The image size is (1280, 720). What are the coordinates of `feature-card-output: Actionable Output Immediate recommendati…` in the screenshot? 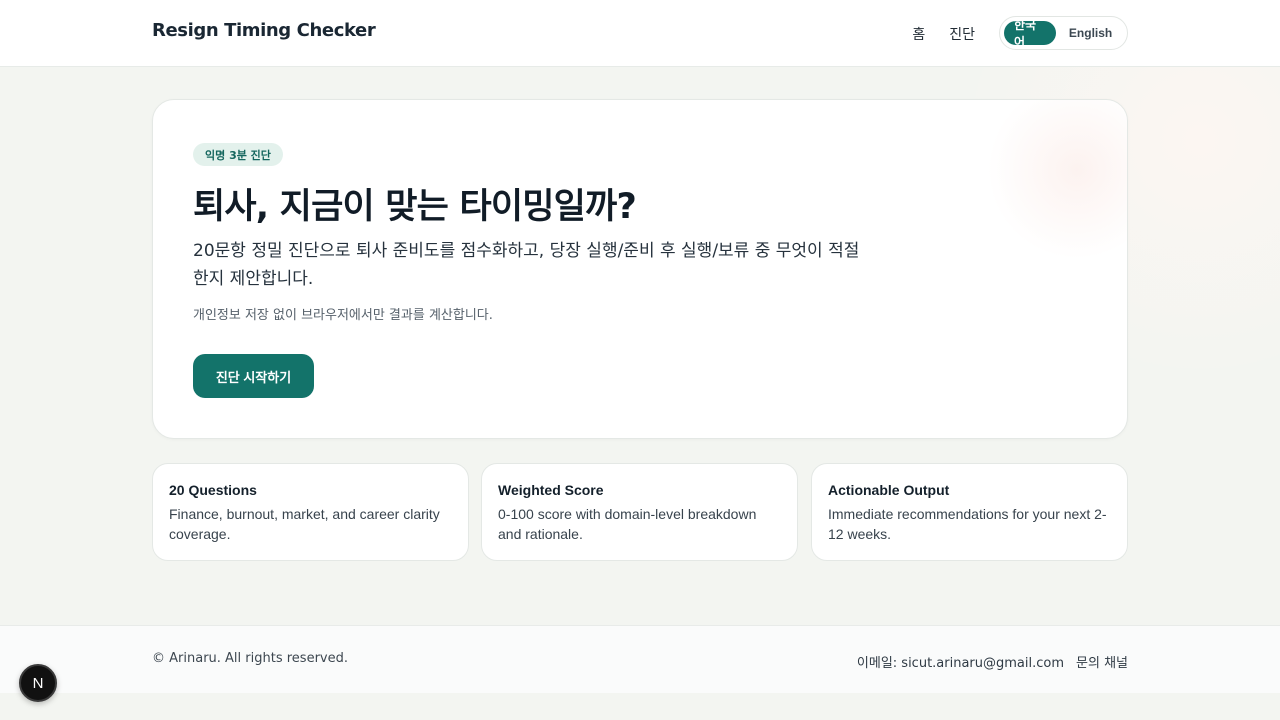 It's located at (969, 512).